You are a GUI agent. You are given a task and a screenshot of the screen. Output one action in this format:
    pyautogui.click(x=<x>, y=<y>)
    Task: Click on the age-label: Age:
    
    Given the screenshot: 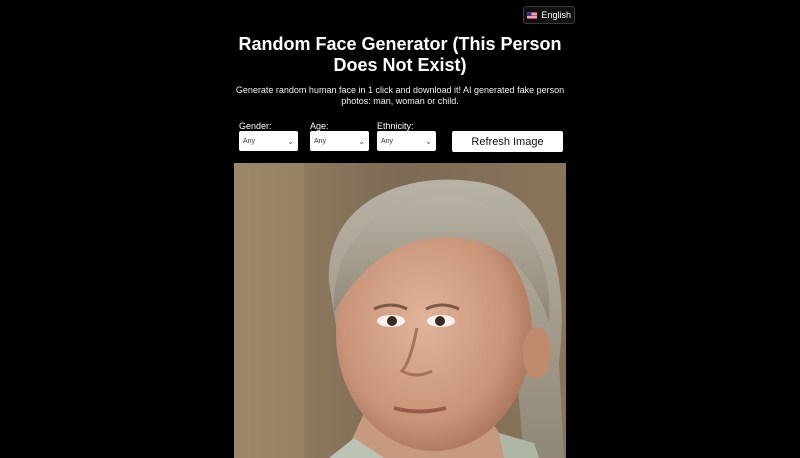 What is the action you would take?
    pyautogui.click(x=319, y=126)
    